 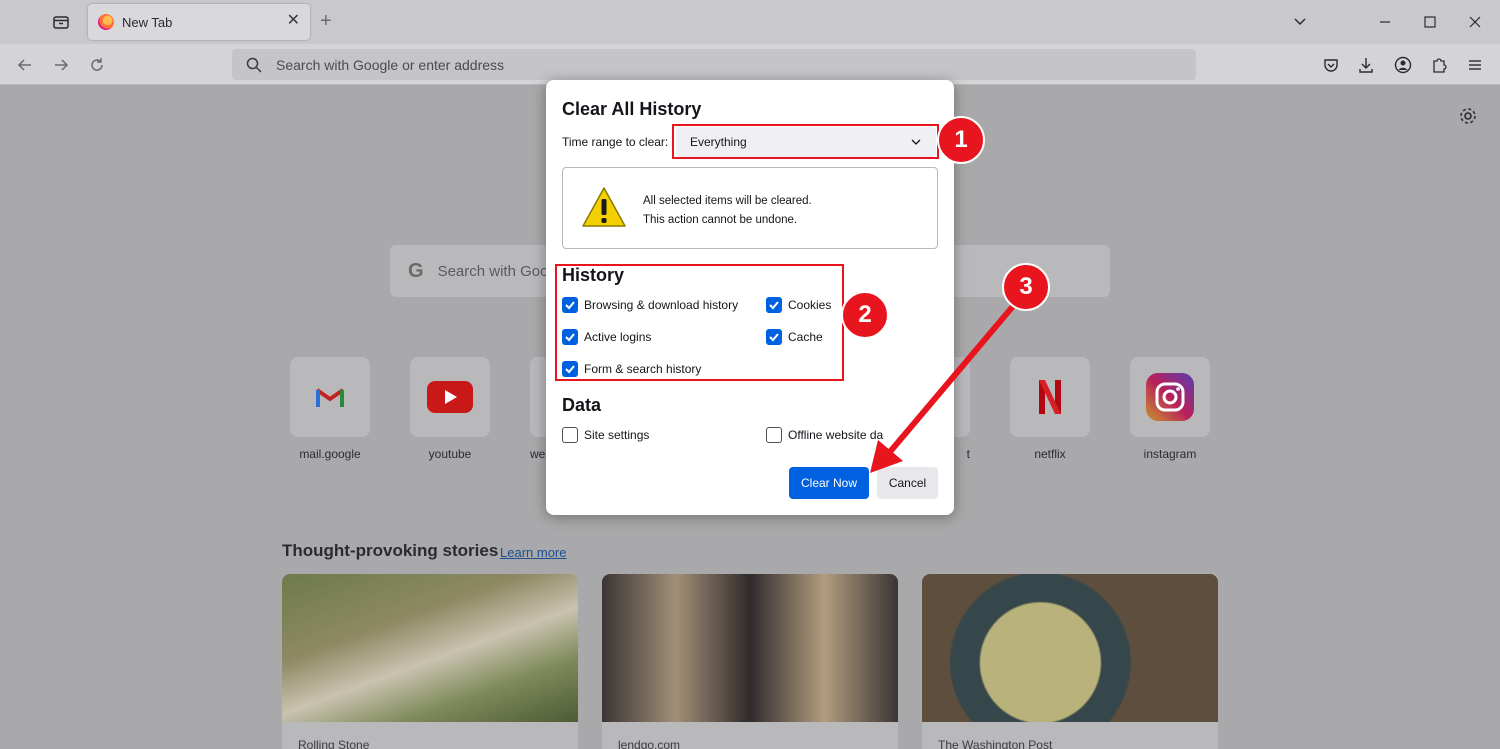 I want to click on story-card: lendgo.com, so click(x=750, y=661).